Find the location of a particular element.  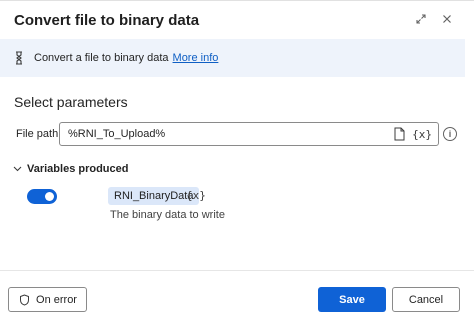

variable-edit-button: {x} is located at coordinates (196, 195).